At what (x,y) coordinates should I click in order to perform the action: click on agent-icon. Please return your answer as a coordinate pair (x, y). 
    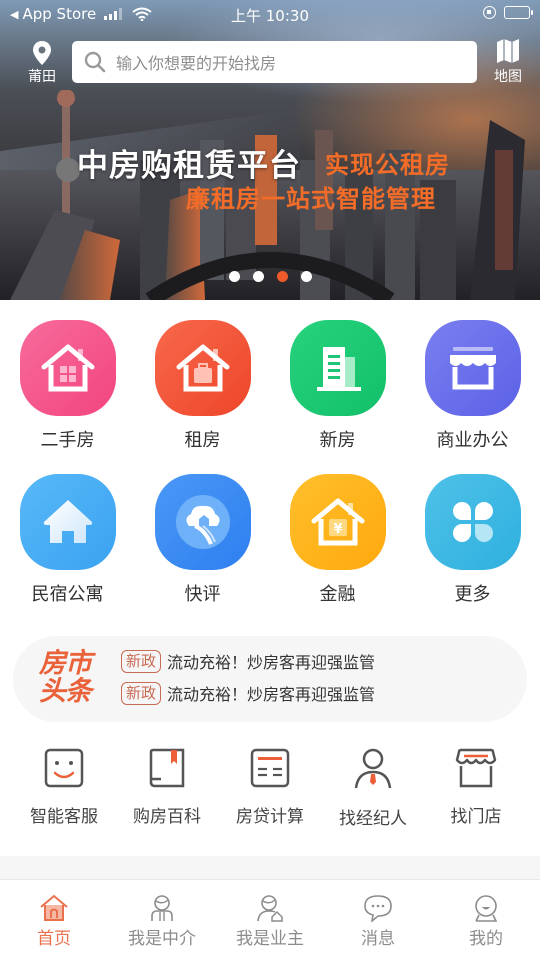
    Looking at the image, I should click on (373, 768).